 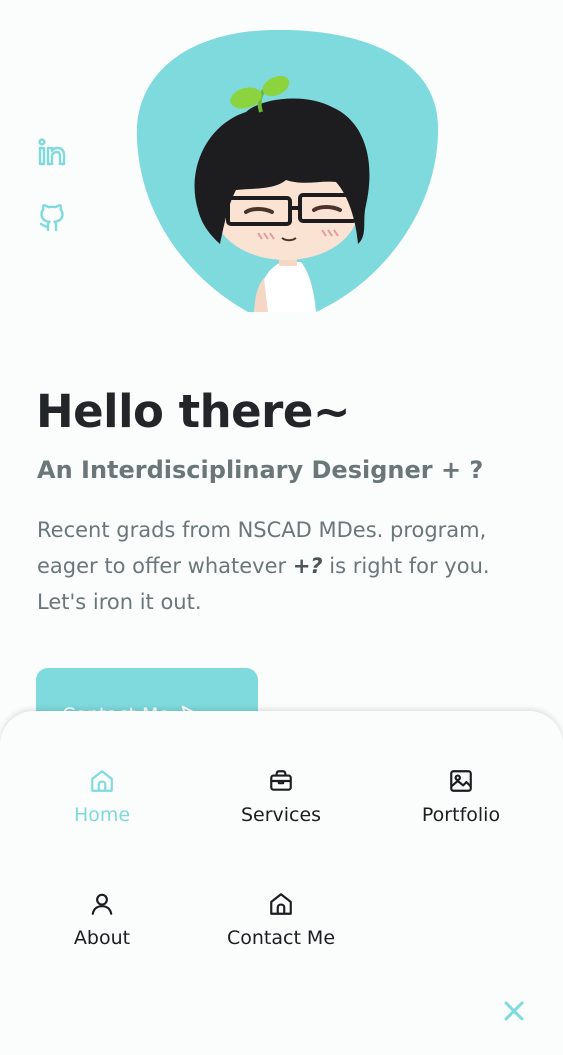 What do you see at coordinates (307, 566) in the screenshot?
I see `desc-emphasis: +?` at bounding box center [307, 566].